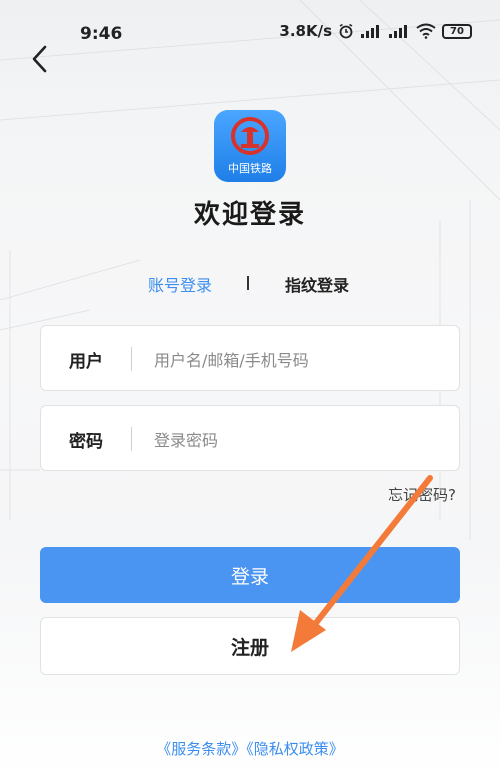 The width and height of the screenshot is (500, 781). I want to click on status-indicators: 3.8K/s 70, so click(375, 31).